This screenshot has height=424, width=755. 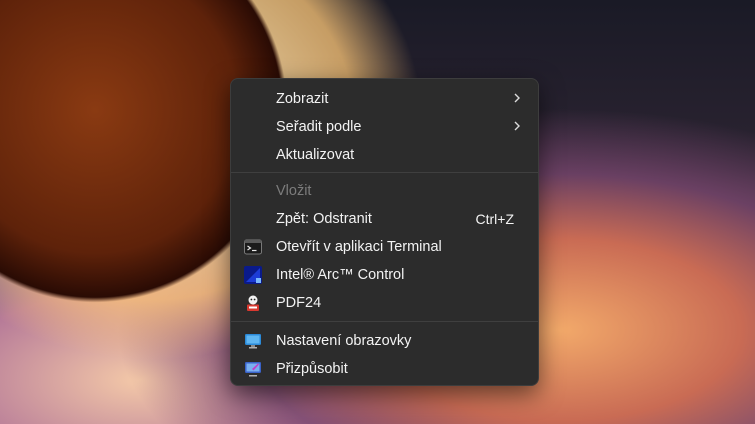 What do you see at coordinates (299, 303) in the screenshot?
I see `menu-item-label: PDF24` at bounding box center [299, 303].